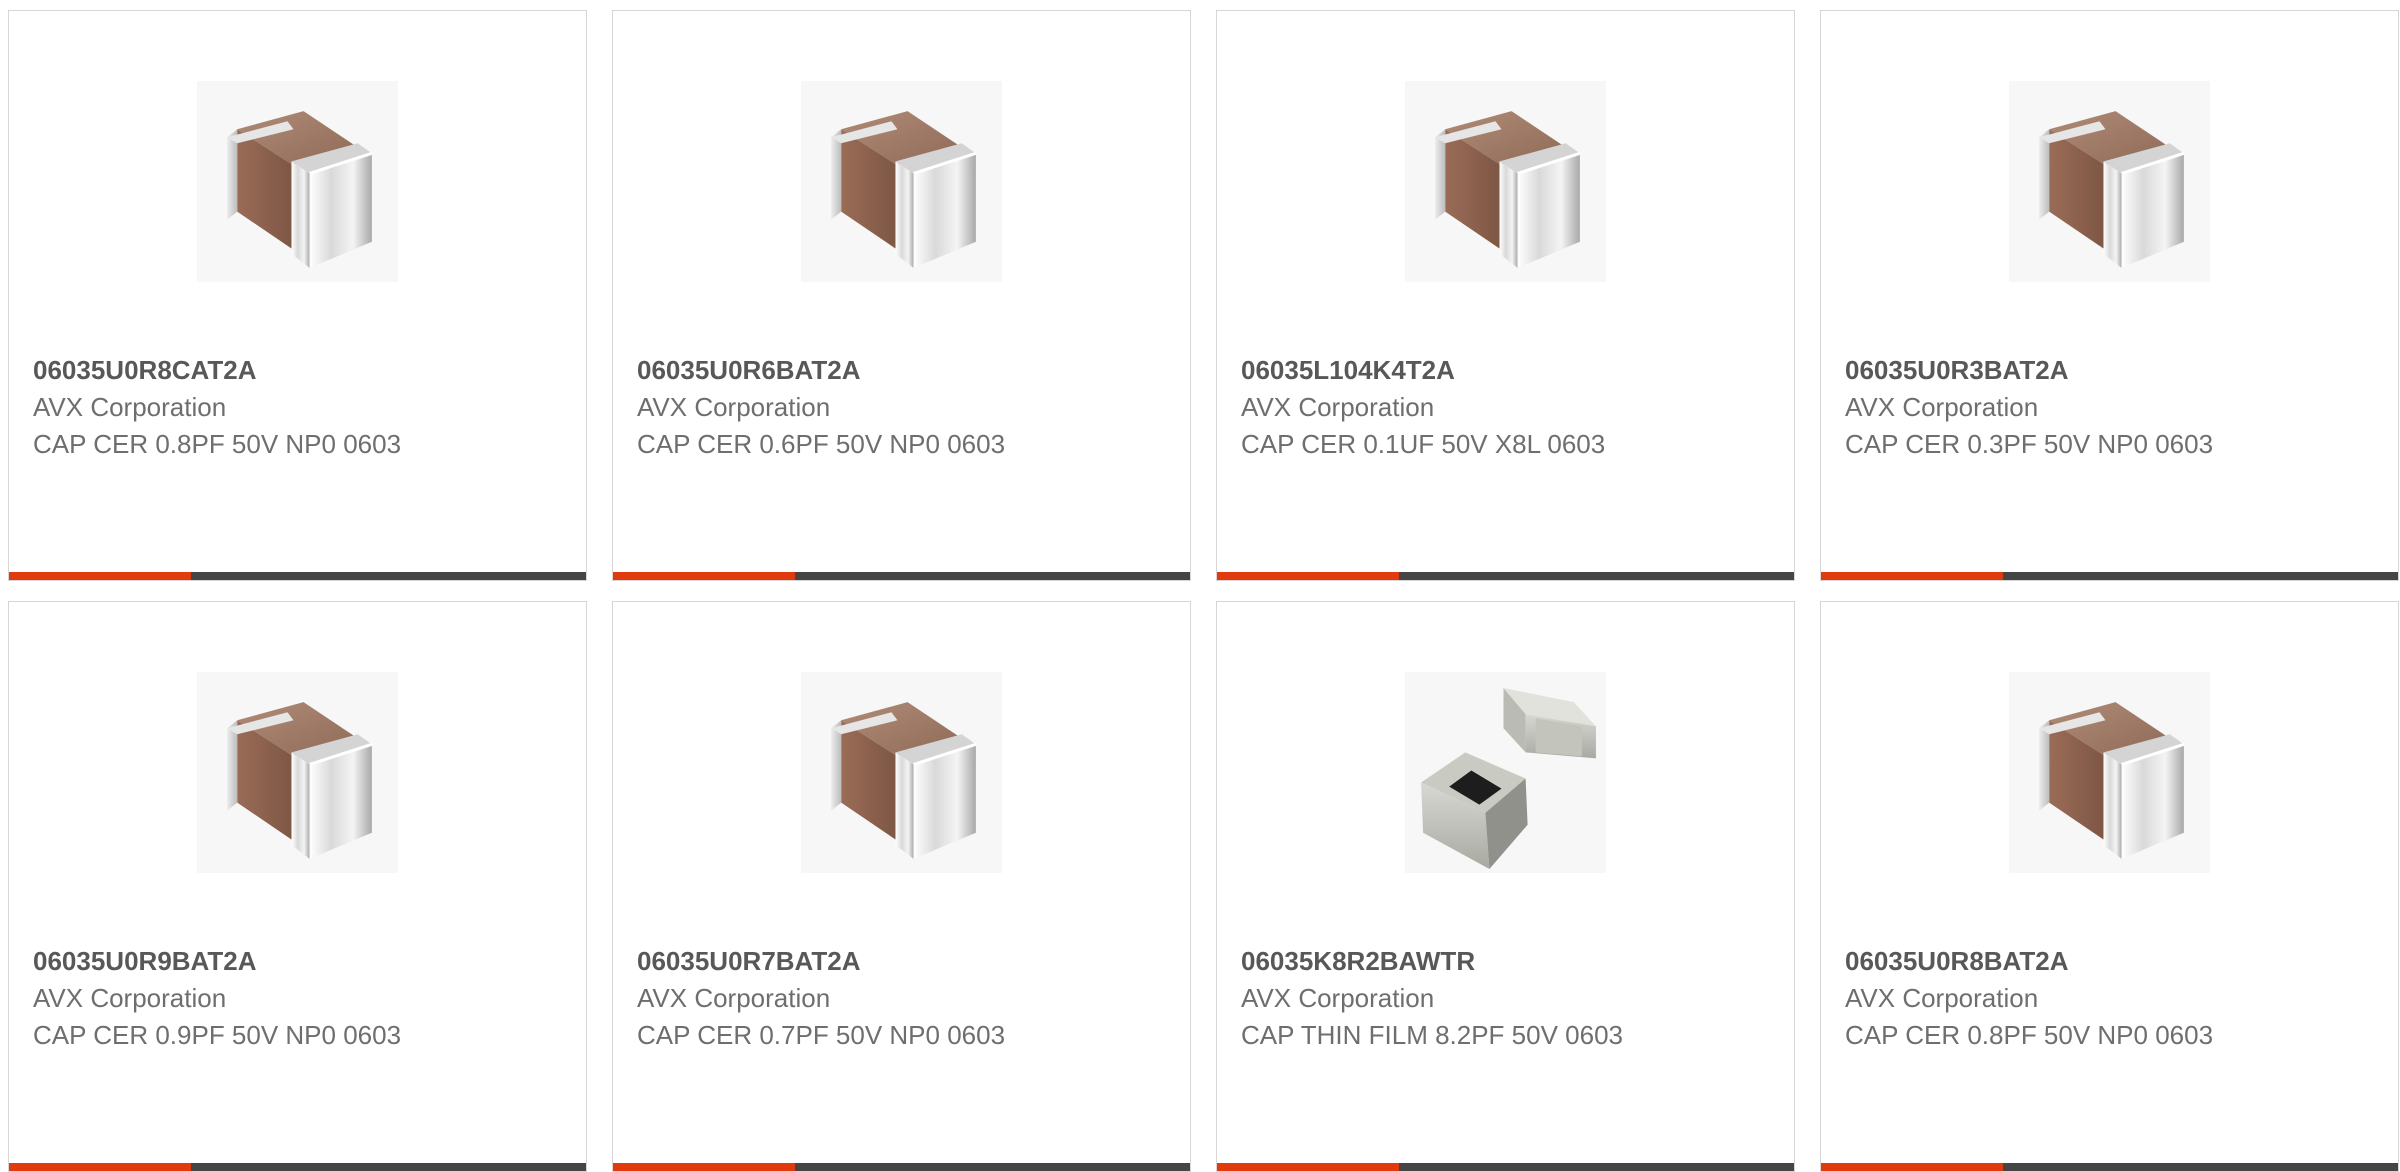 This screenshot has width=2400, height=1172. Describe the element at coordinates (1432, 1035) in the screenshot. I see `product-description: CAP THIN FILM 8.2PF 50V 0603` at that location.